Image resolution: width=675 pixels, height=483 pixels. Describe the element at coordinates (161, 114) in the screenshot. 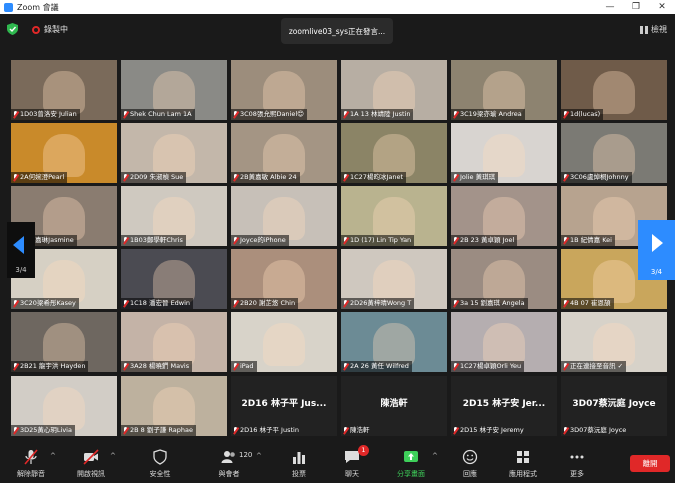

I see `participant-name: Shek Chun Lam 1A` at that location.